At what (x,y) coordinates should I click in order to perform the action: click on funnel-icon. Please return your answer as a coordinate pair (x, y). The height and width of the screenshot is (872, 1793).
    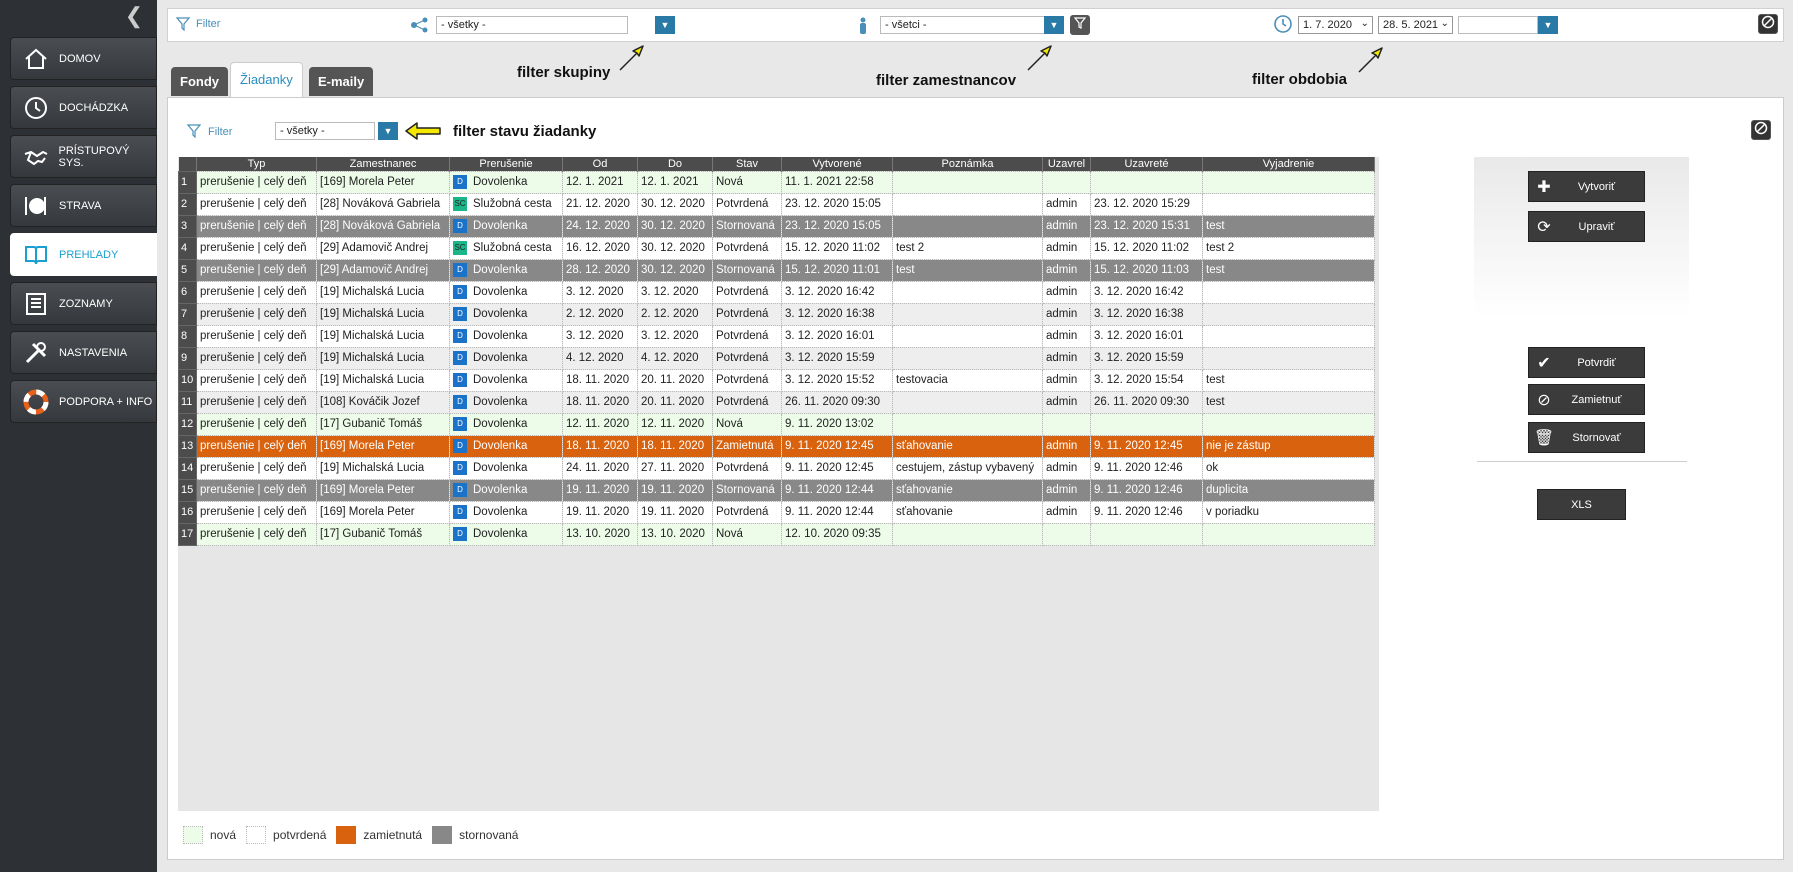
    Looking at the image, I should click on (1080, 23).